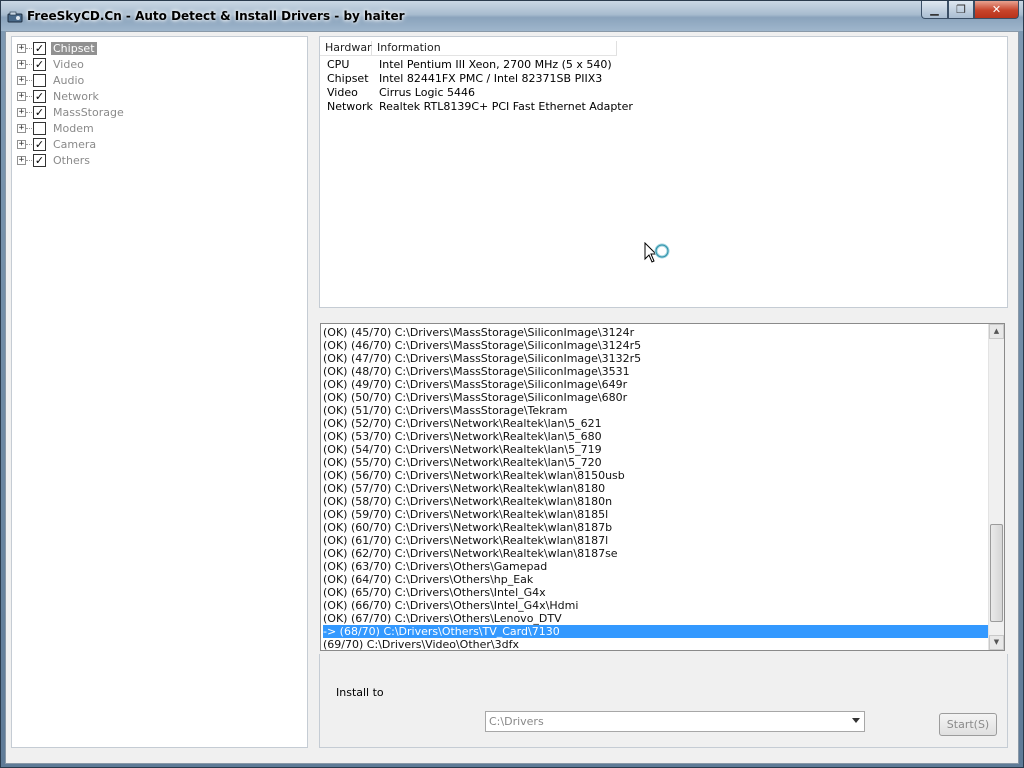  Describe the element at coordinates (996, 573) in the screenshot. I see `scroll-thumb` at that location.